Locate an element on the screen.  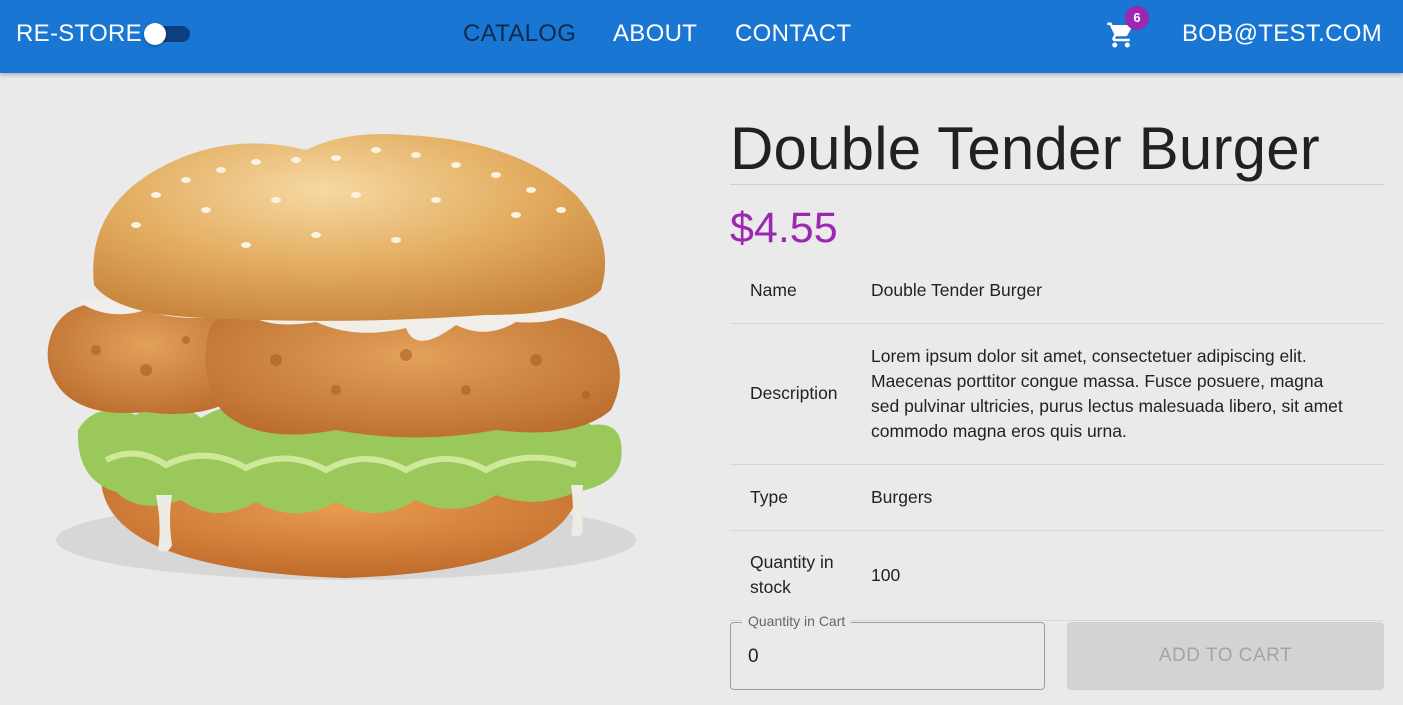
table-row: Name Double Tender Burger is located at coordinates (1057, 291).